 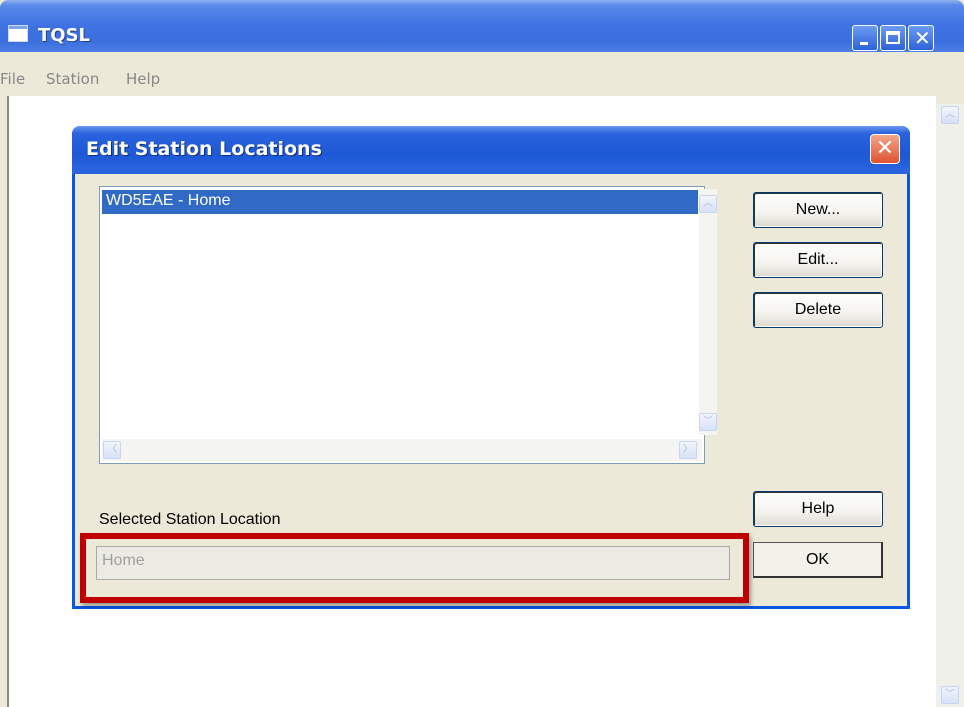 I want to click on list-horizontal-scrollbar: 〈 〉, so click(x=402, y=450).